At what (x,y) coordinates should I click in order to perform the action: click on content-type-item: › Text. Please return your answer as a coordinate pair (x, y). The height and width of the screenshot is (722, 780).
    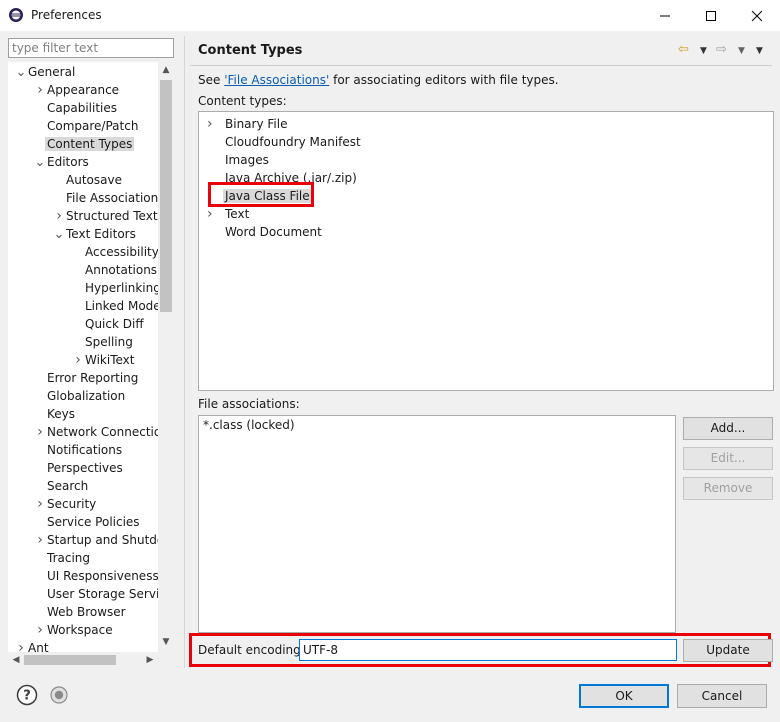
    Looking at the image, I should click on (228, 214).